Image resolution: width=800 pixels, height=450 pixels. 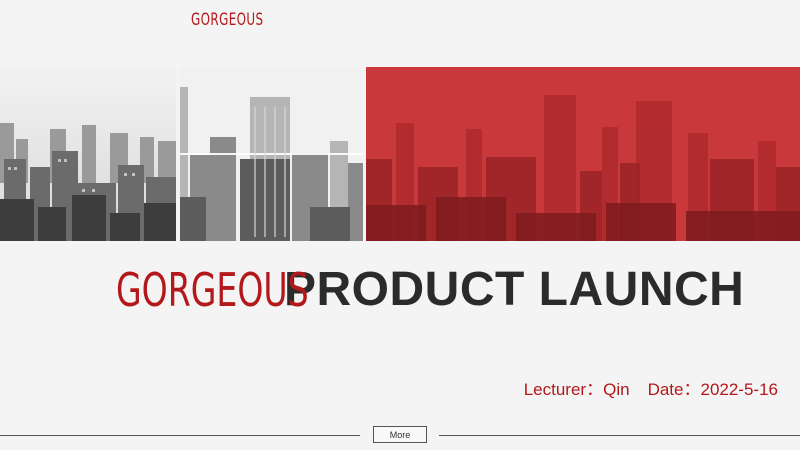 I want to click on date-label: Date：, so click(x=674, y=389).